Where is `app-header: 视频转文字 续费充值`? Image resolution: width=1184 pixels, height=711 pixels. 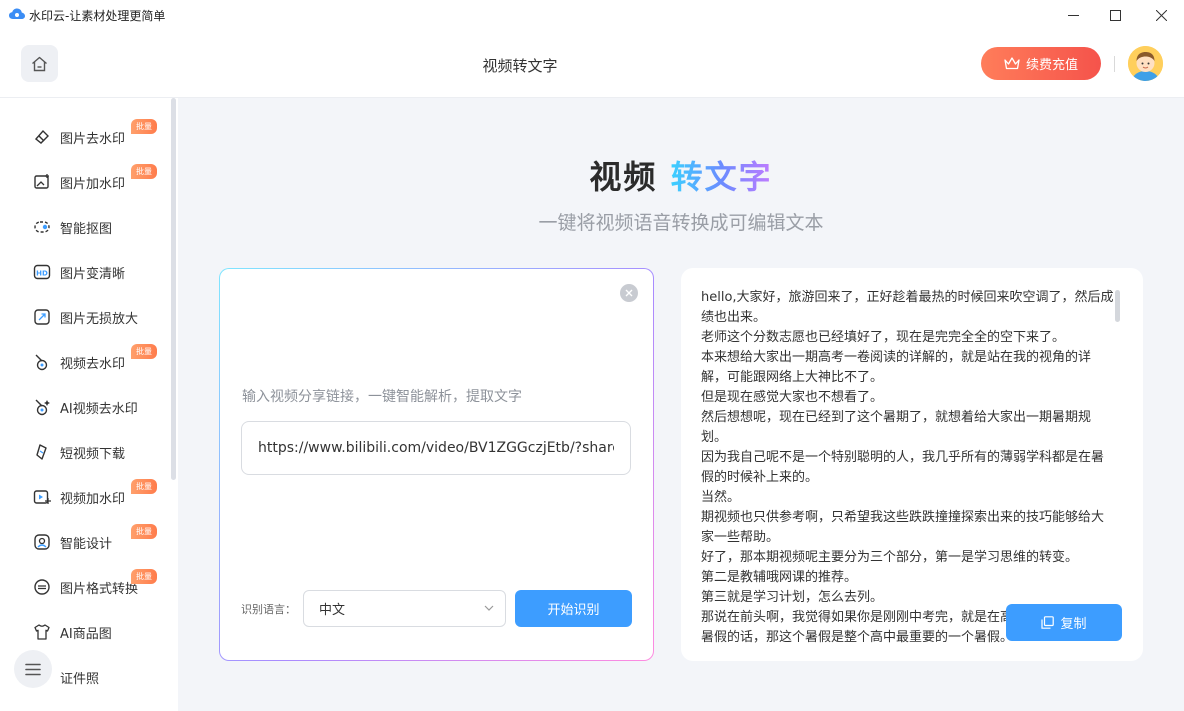
app-header: 视频转文字 续费充值 is located at coordinates (592, 64).